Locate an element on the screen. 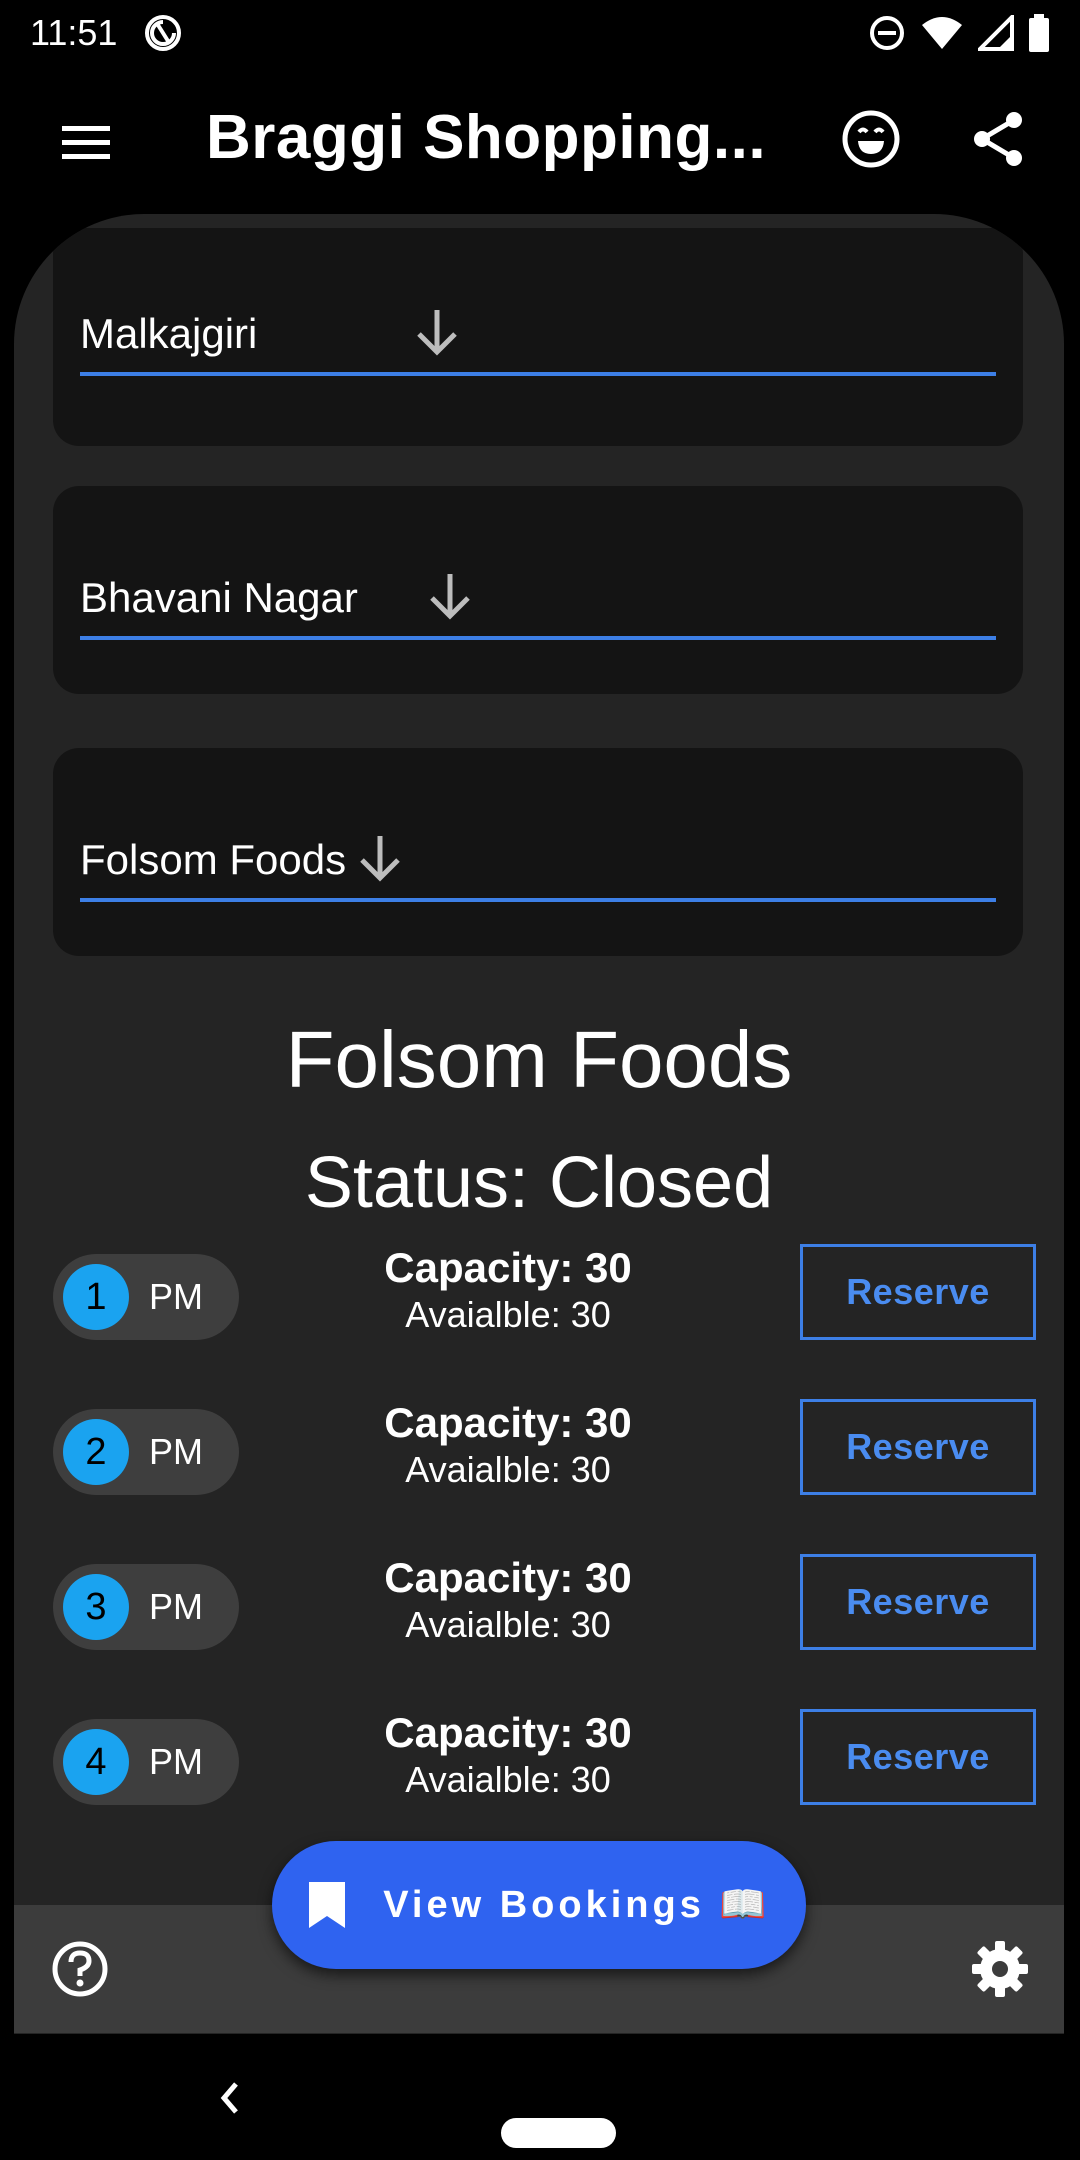 The image size is (1080, 2160). status-bar: 11:51 is located at coordinates (540, 33).